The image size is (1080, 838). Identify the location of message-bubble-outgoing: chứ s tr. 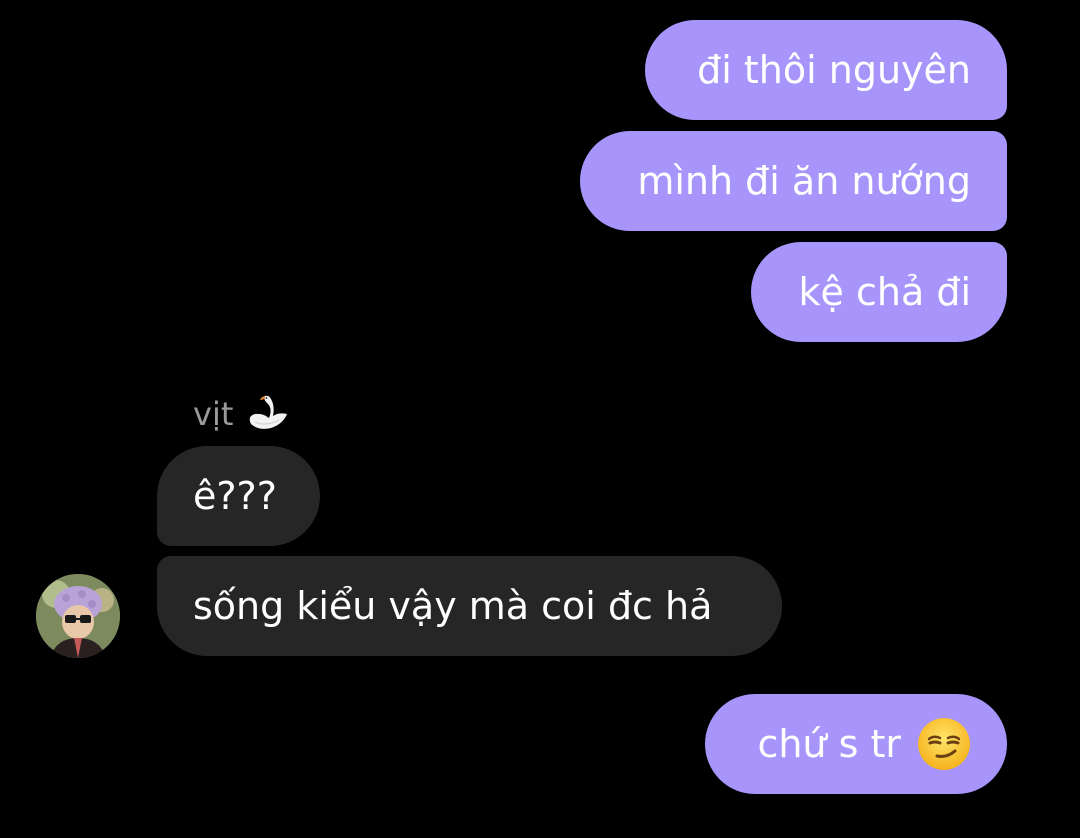
(856, 744).